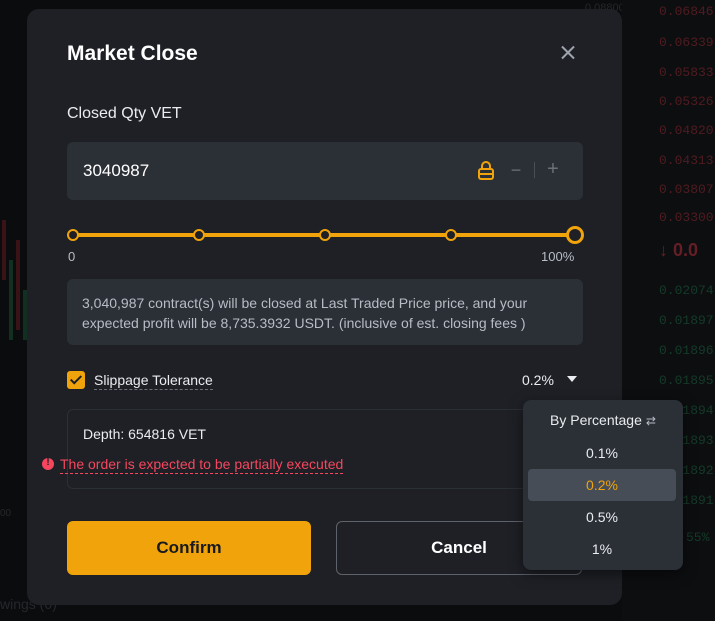 This screenshot has height=621, width=715. Describe the element at coordinates (486, 171) in the screenshot. I see `lock-icon` at that location.